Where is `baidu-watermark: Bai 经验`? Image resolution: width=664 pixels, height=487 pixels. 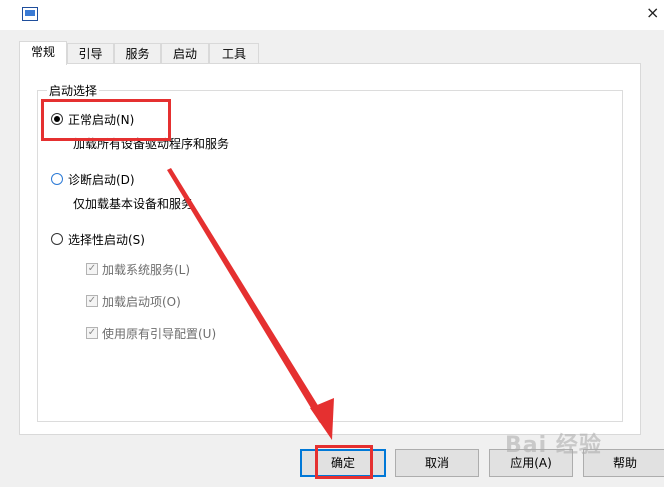 baidu-watermark: Bai 经验 is located at coordinates (553, 445).